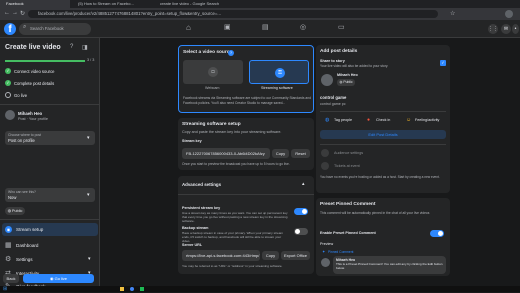  Describe the element at coordinates (303, 27) in the screenshot. I see `groups-icon: ◎` at that location.